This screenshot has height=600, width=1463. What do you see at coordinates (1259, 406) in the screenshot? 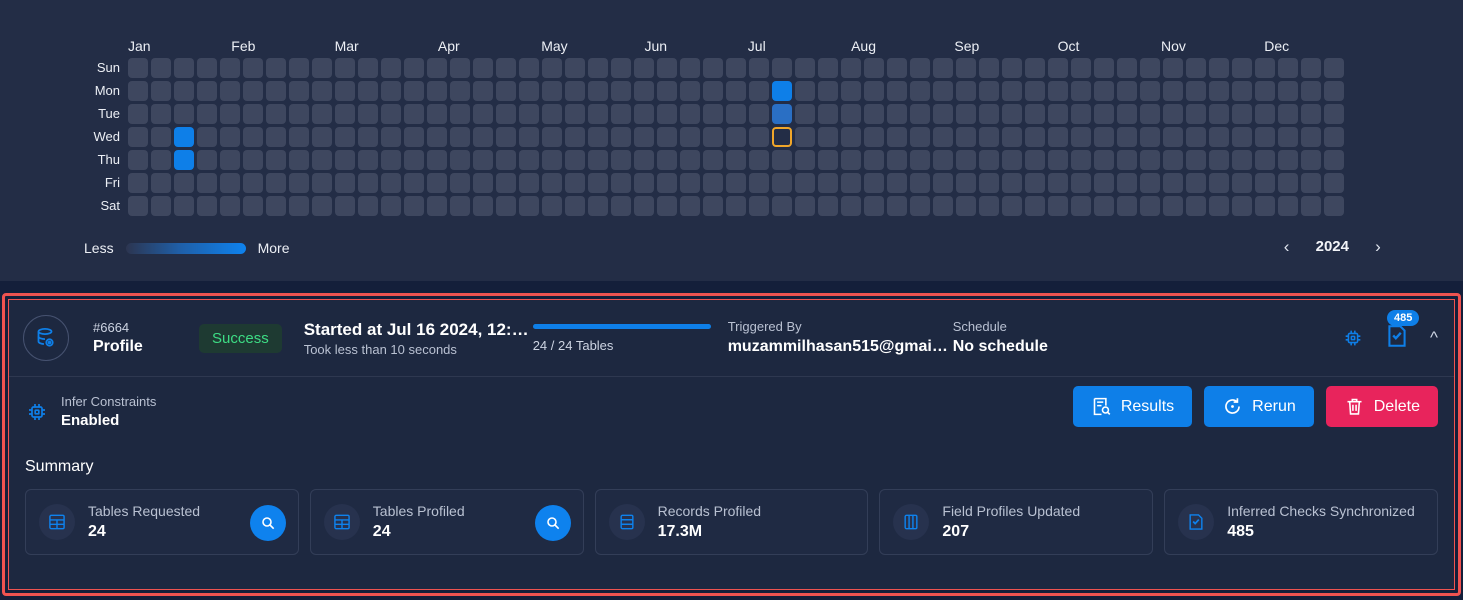
I see `rerun-button: Rerun` at bounding box center [1259, 406].